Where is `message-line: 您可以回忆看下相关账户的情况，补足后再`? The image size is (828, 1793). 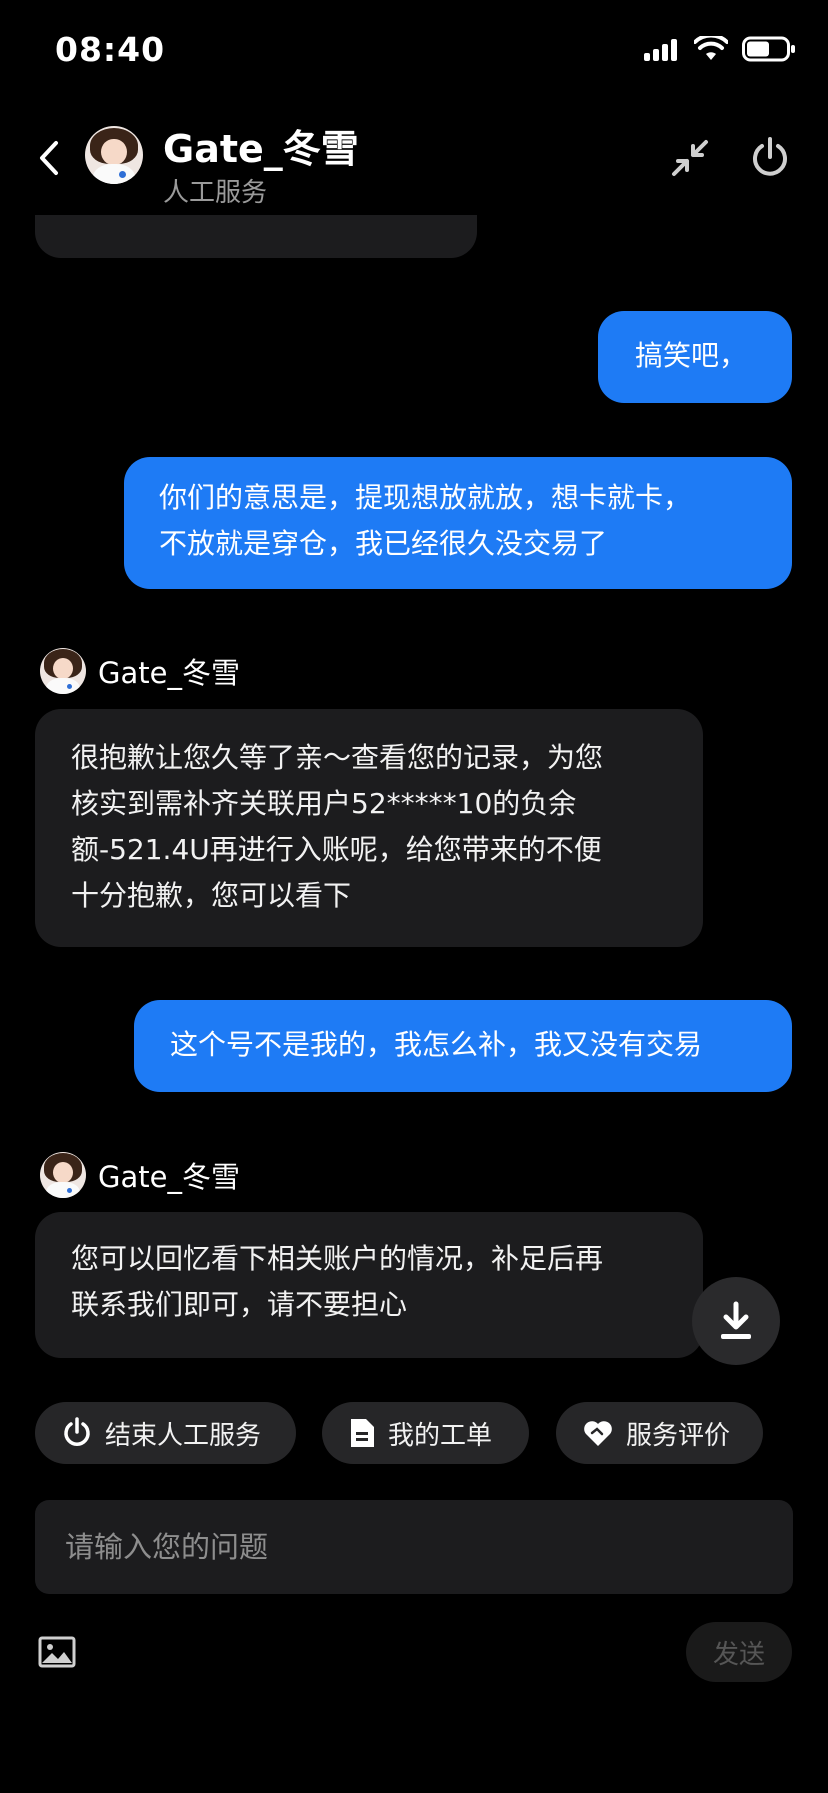
message-line: 您可以回忆看下相关账户的情况，补足后再 is located at coordinates (337, 1258).